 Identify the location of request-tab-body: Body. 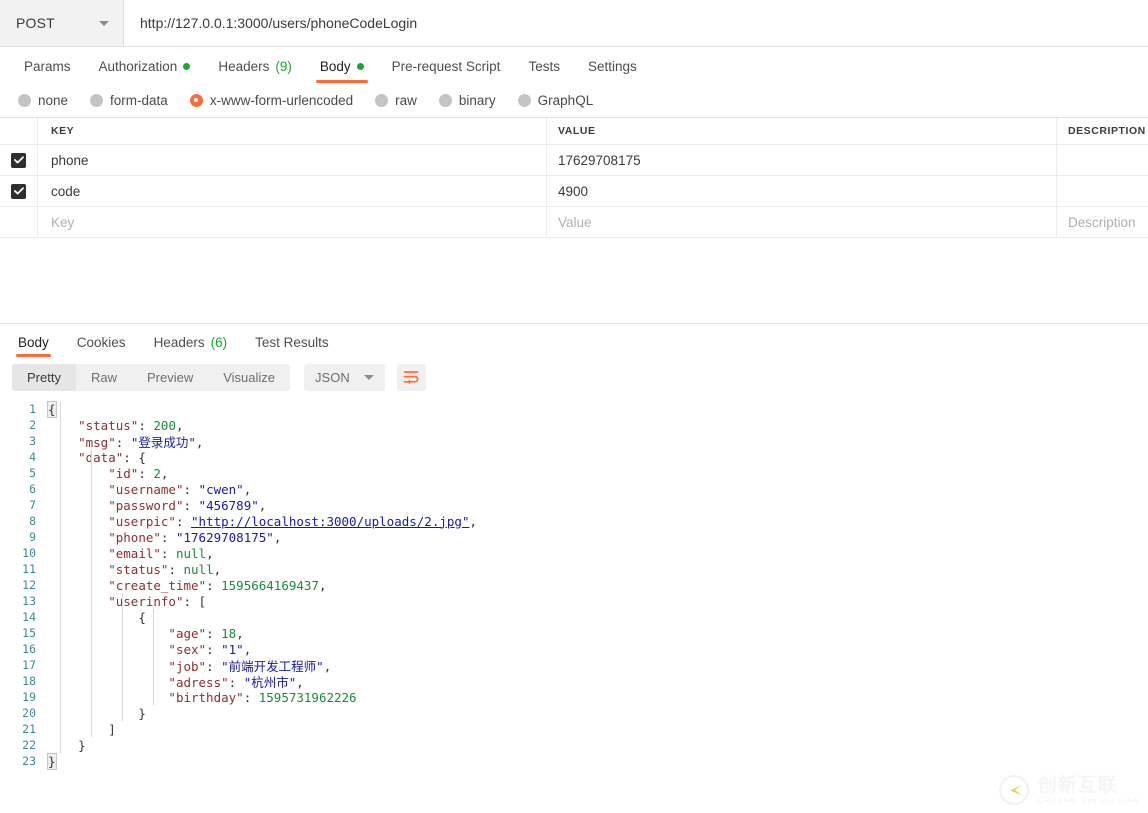
(342, 71).